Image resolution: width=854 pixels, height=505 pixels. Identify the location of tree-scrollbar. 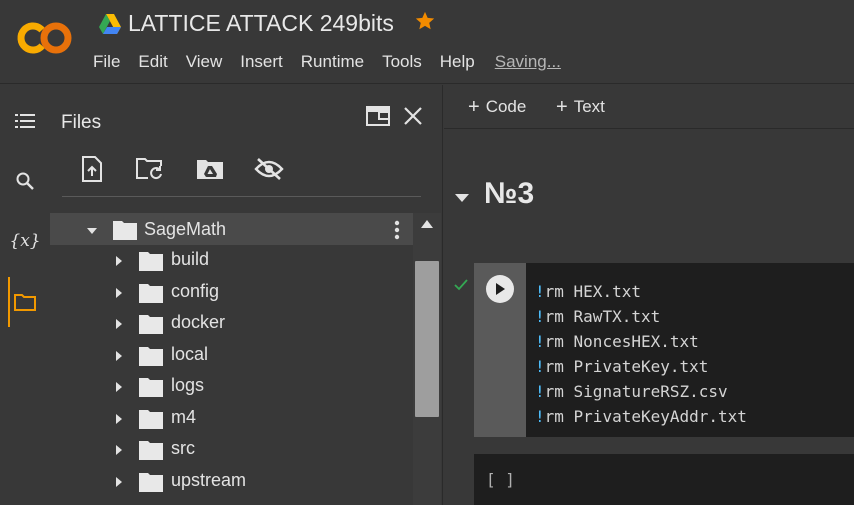
(427, 359).